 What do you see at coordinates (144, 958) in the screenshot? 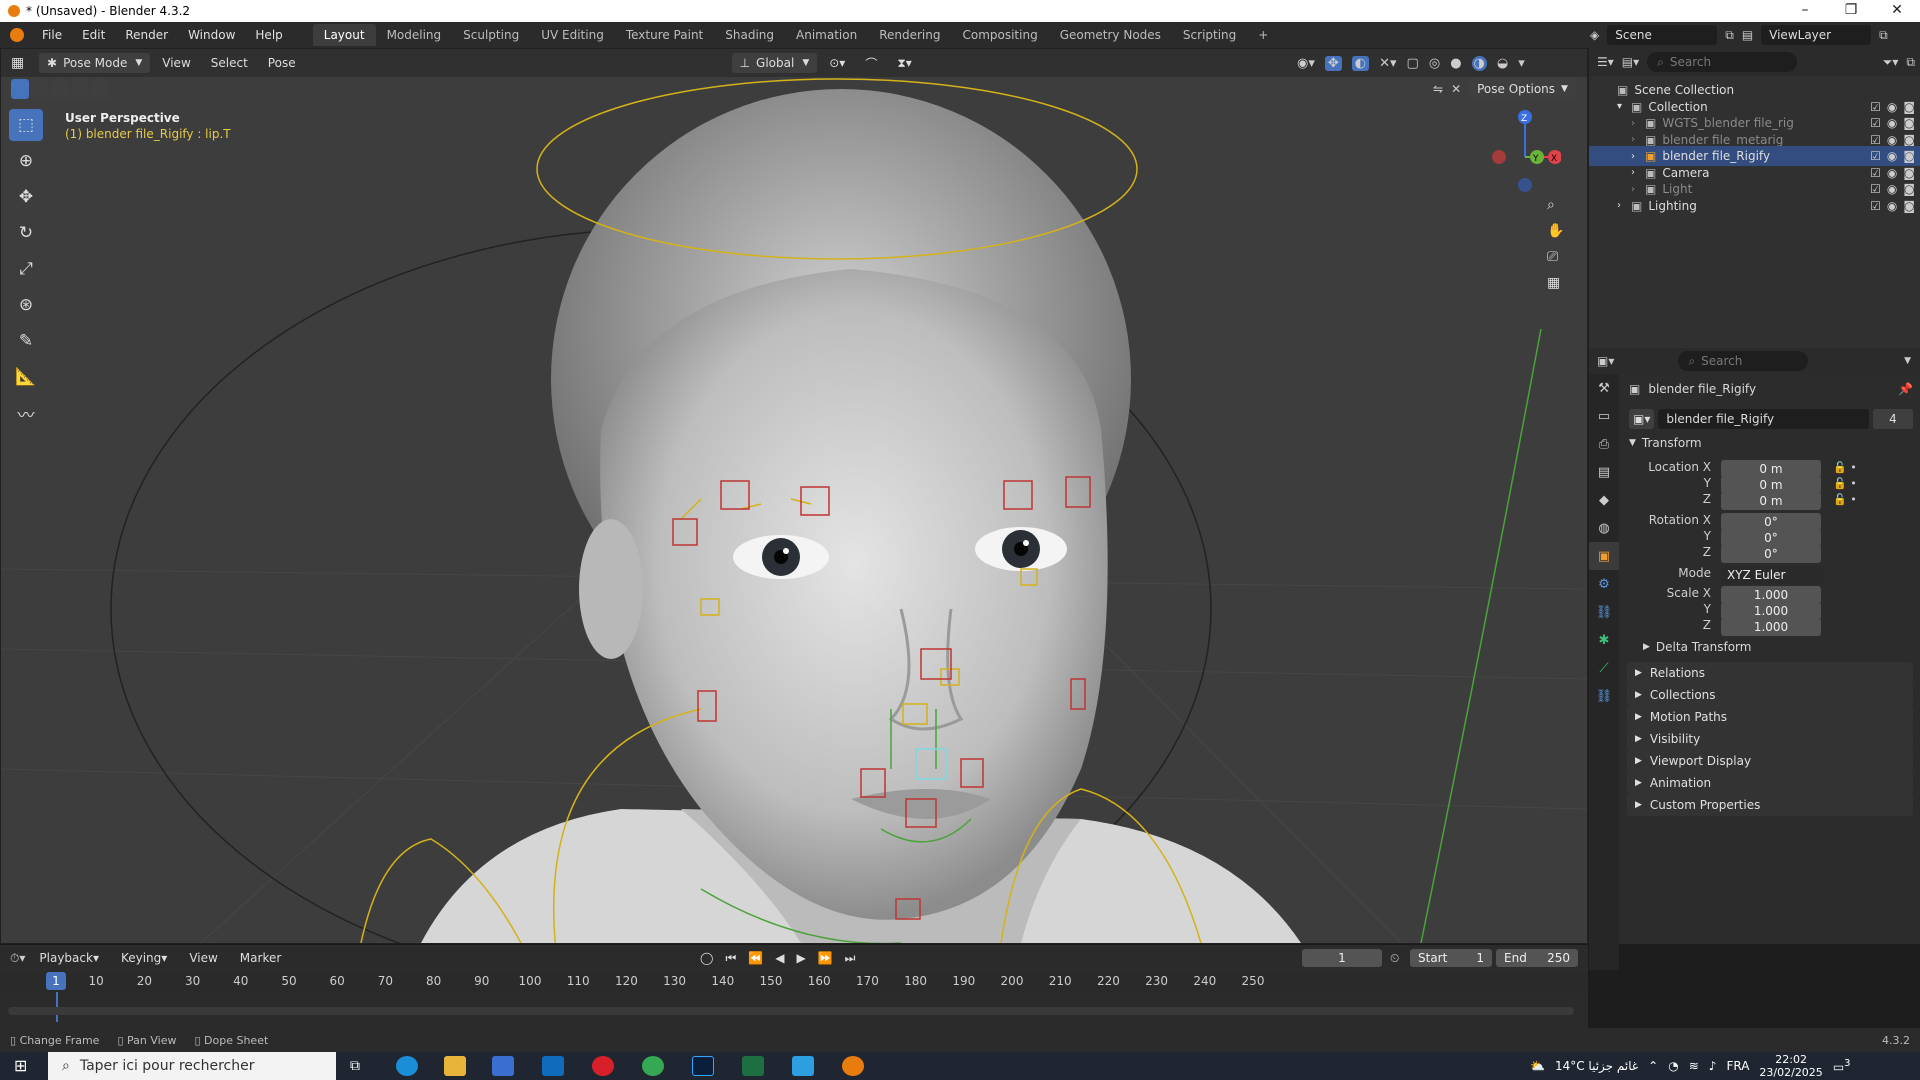
I see `menu-keying: Keying ▾` at bounding box center [144, 958].